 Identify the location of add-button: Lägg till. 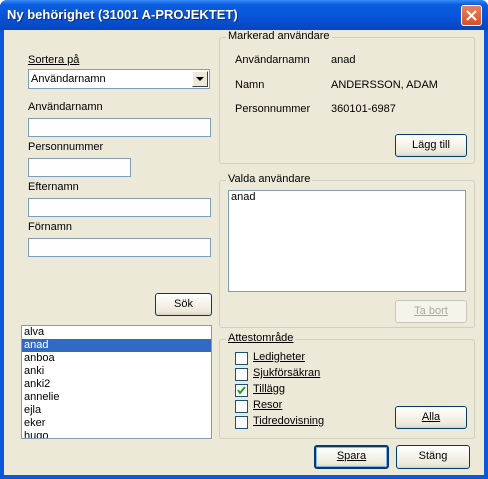
(431, 145).